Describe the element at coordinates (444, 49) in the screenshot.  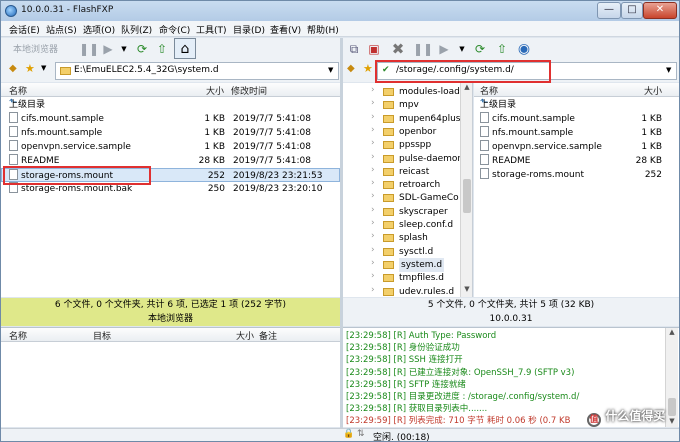
I see `play-icon: ▶` at that location.